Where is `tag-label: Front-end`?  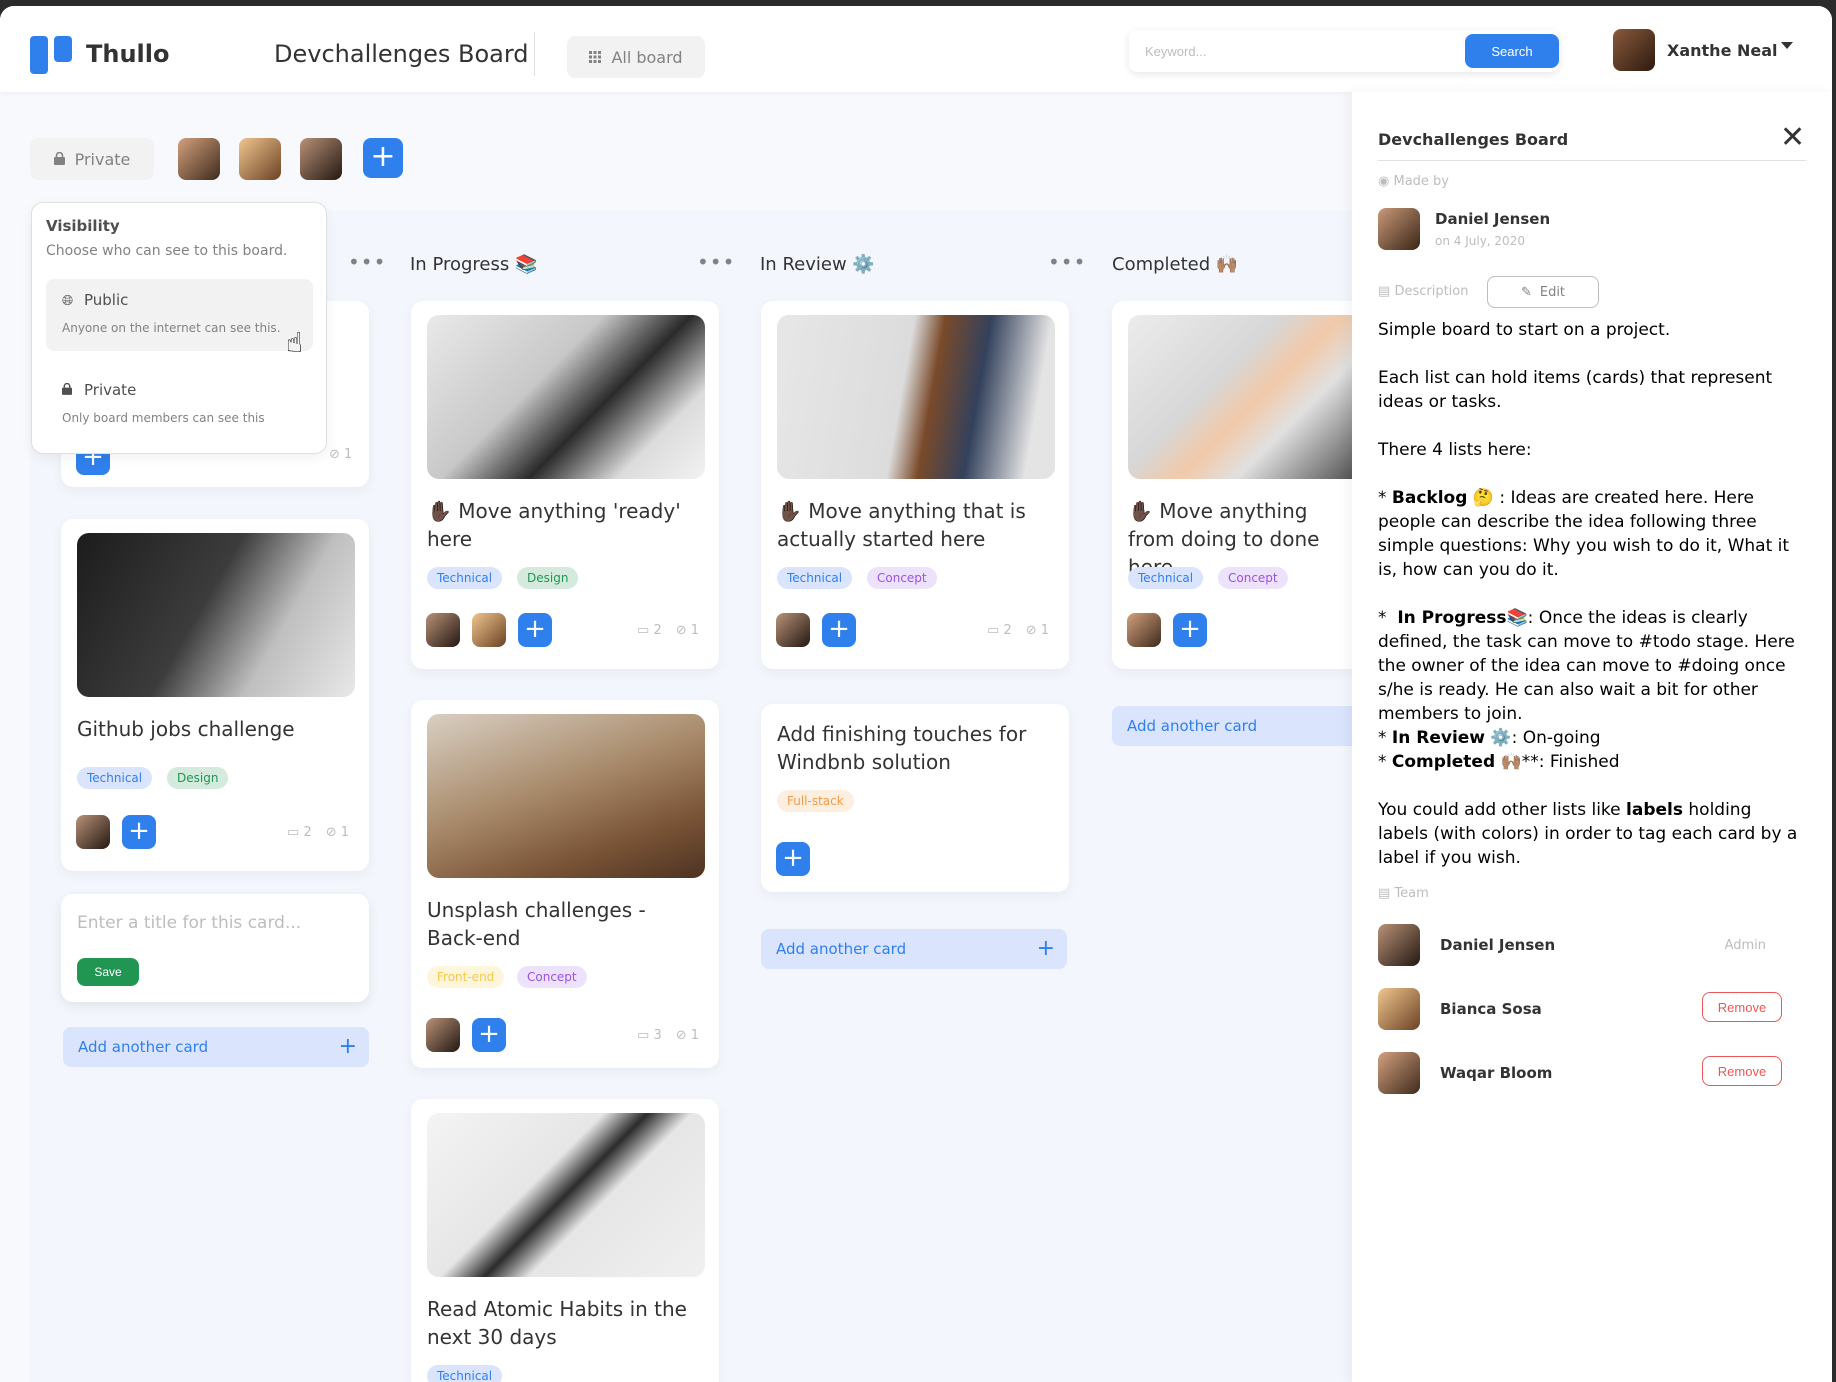
tag-label: Front-end is located at coordinates (466, 977).